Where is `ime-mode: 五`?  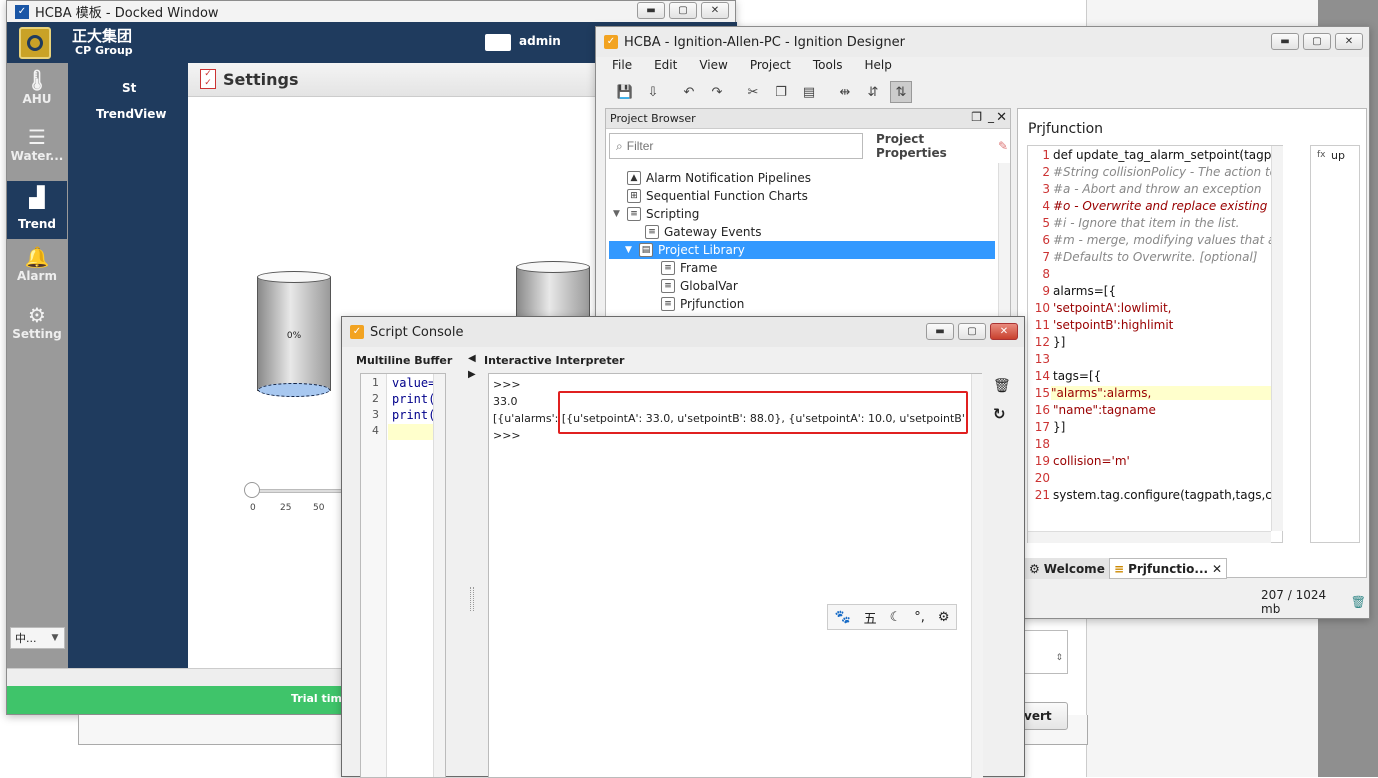
ime-mode: 五 is located at coordinates (870, 617).